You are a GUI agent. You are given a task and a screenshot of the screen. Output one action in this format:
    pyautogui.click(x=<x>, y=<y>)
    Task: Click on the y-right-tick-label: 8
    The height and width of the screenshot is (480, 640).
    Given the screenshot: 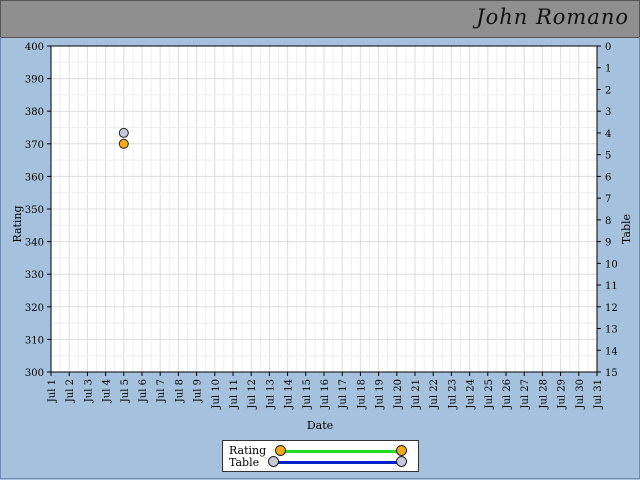 What is the action you would take?
    pyautogui.click(x=608, y=221)
    